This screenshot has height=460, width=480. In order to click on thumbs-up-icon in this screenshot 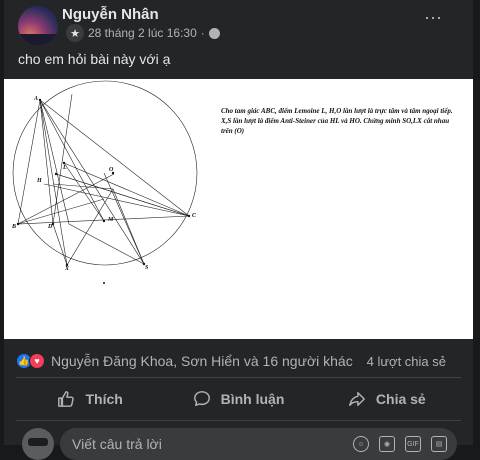, I will do `click(66, 399)`.